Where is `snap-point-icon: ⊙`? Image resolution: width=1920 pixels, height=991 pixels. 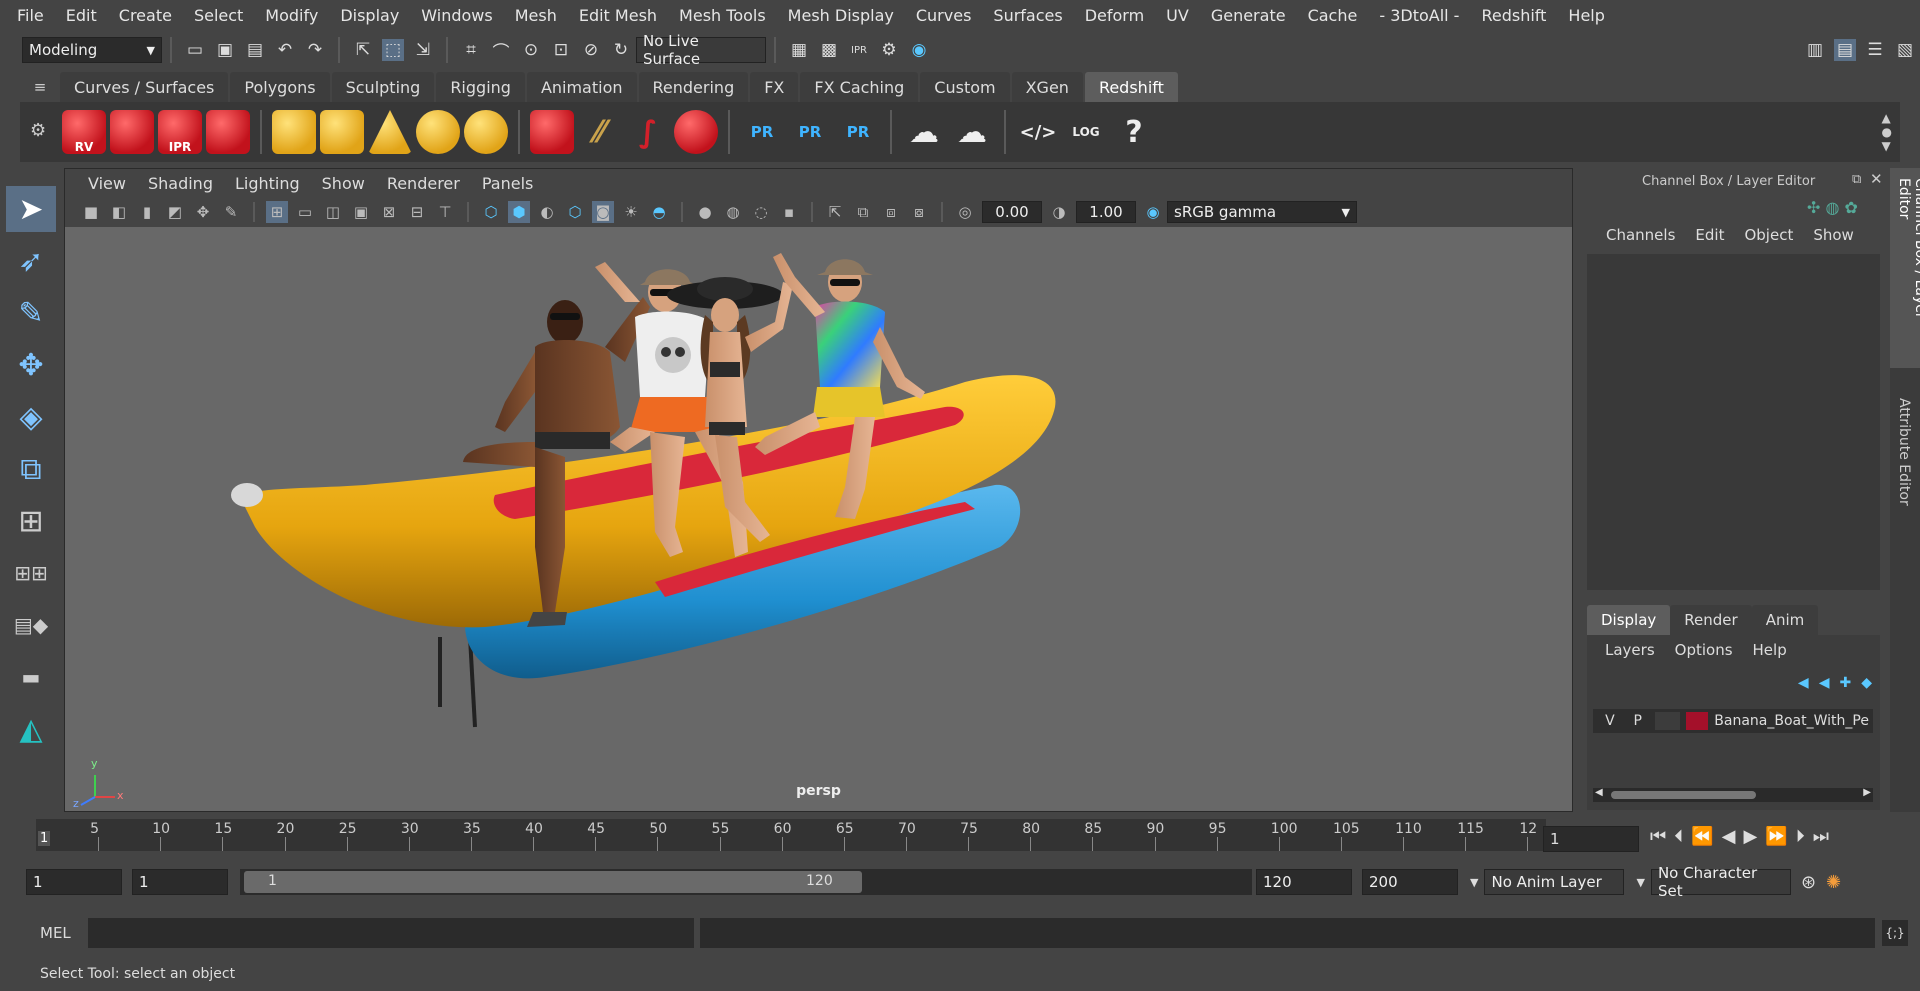
snap-point-icon: ⊙ is located at coordinates (531, 50).